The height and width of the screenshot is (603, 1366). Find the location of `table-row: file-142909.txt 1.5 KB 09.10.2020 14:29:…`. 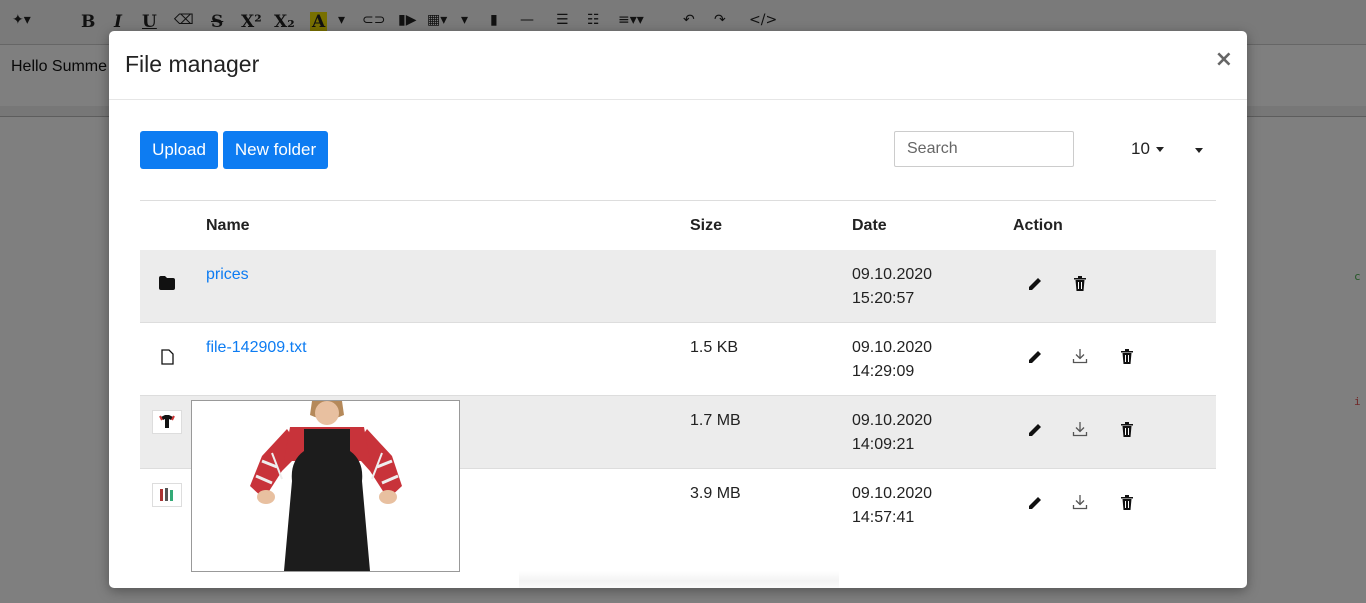

table-row: file-142909.txt 1.5 KB 09.10.2020 14:29:… is located at coordinates (678, 359).